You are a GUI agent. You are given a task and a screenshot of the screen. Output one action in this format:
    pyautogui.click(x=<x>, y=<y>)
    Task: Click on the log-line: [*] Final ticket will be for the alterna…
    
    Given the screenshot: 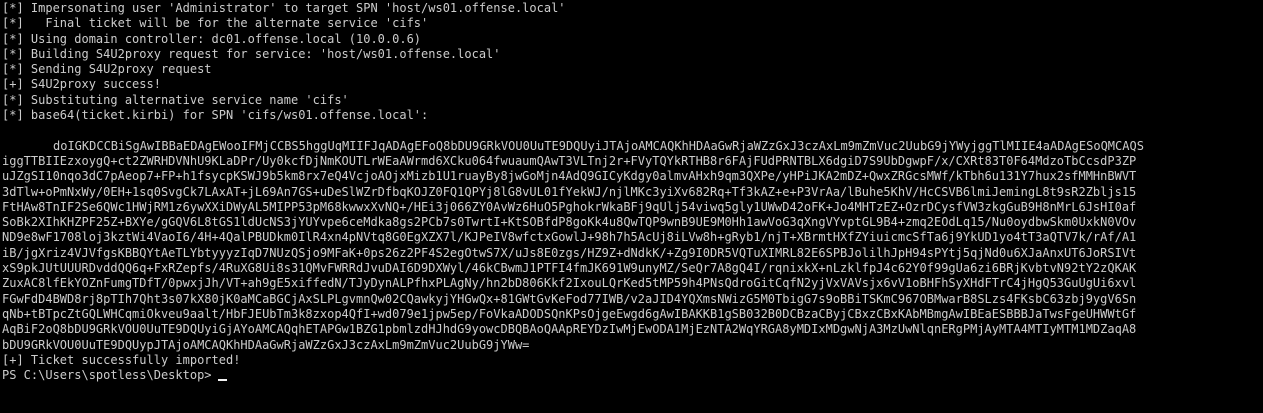 What is the action you would take?
    pyautogui.click(x=215, y=23)
    